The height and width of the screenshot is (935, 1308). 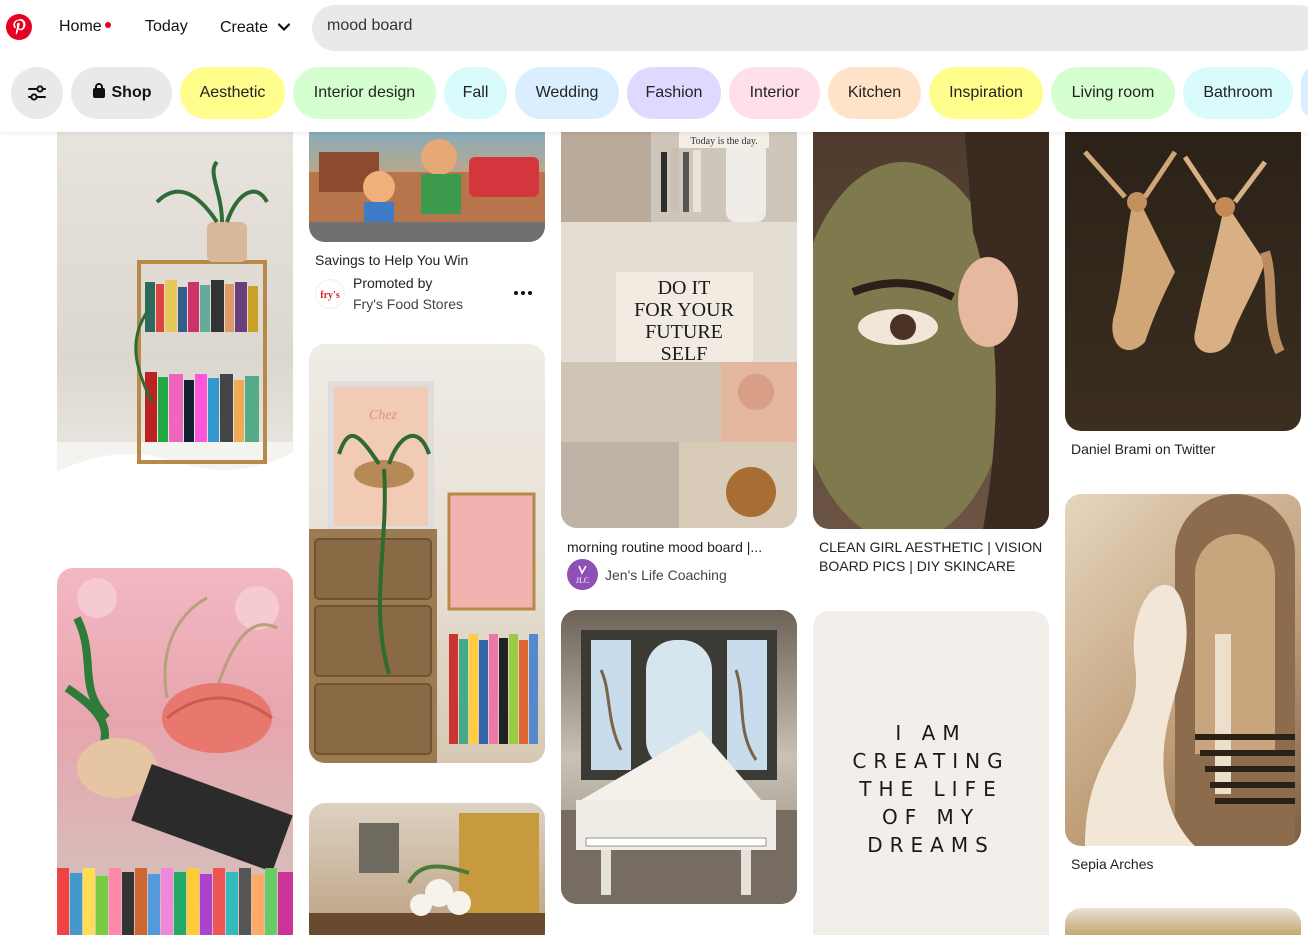 I want to click on svg-text: DO IT, so click(x=684, y=288).